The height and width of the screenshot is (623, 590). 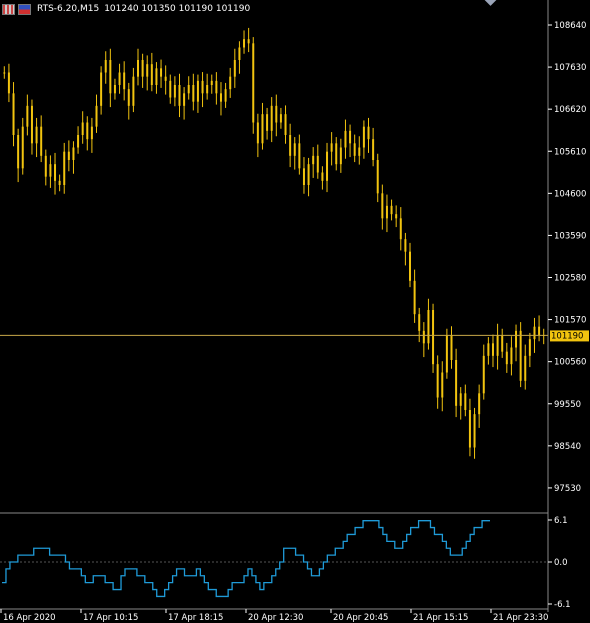 What do you see at coordinates (520, 618) in the screenshot?
I see `time-tick-label: 21 Apr 23:30` at bounding box center [520, 618].